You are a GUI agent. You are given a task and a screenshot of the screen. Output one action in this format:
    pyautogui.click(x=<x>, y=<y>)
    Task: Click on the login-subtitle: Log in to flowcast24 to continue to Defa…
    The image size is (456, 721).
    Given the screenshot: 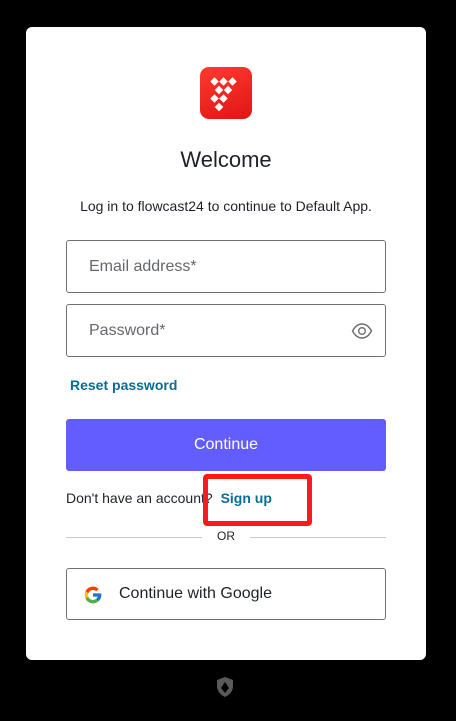 What is the action you would take?
    pyautogui.click(x=226, y=206)
    